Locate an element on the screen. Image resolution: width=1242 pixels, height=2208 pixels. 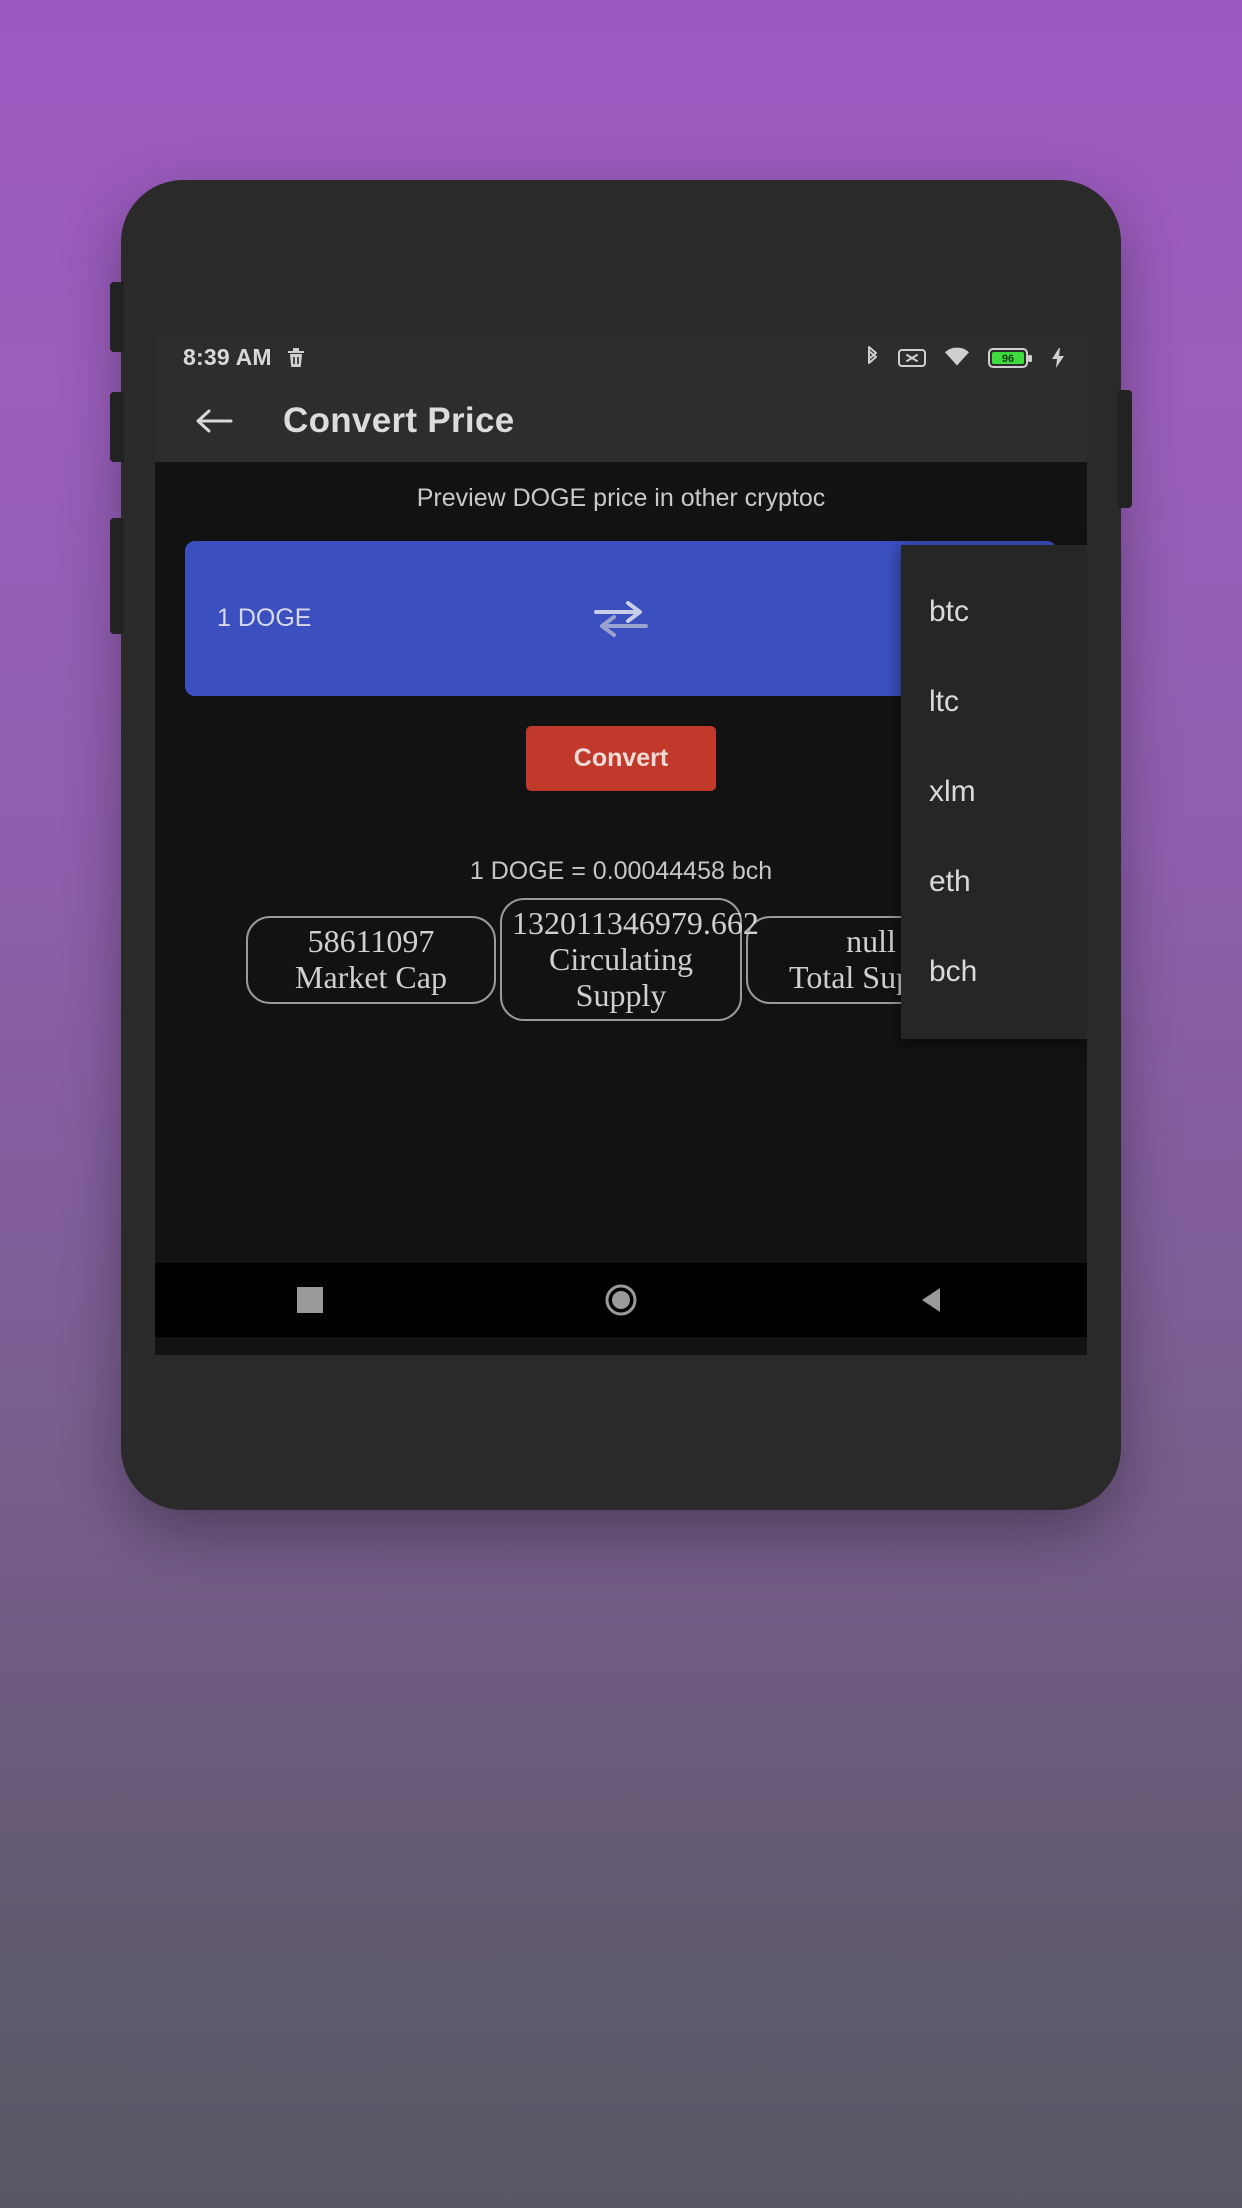
stat-value: 58611097 is located at coordinates (371, 940).